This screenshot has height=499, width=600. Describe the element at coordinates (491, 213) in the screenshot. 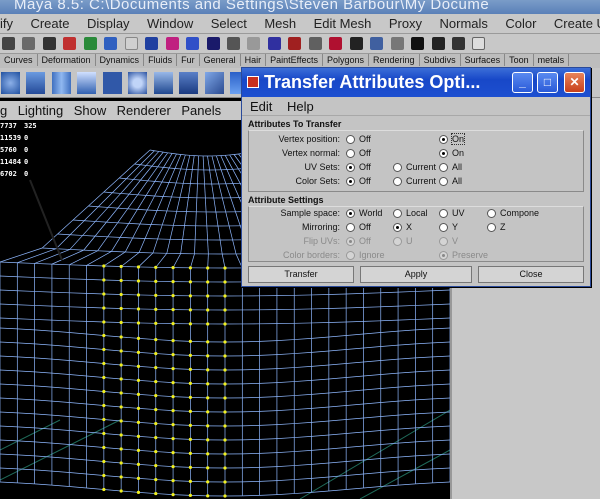

I see `sample-space-component-radio` at that location.